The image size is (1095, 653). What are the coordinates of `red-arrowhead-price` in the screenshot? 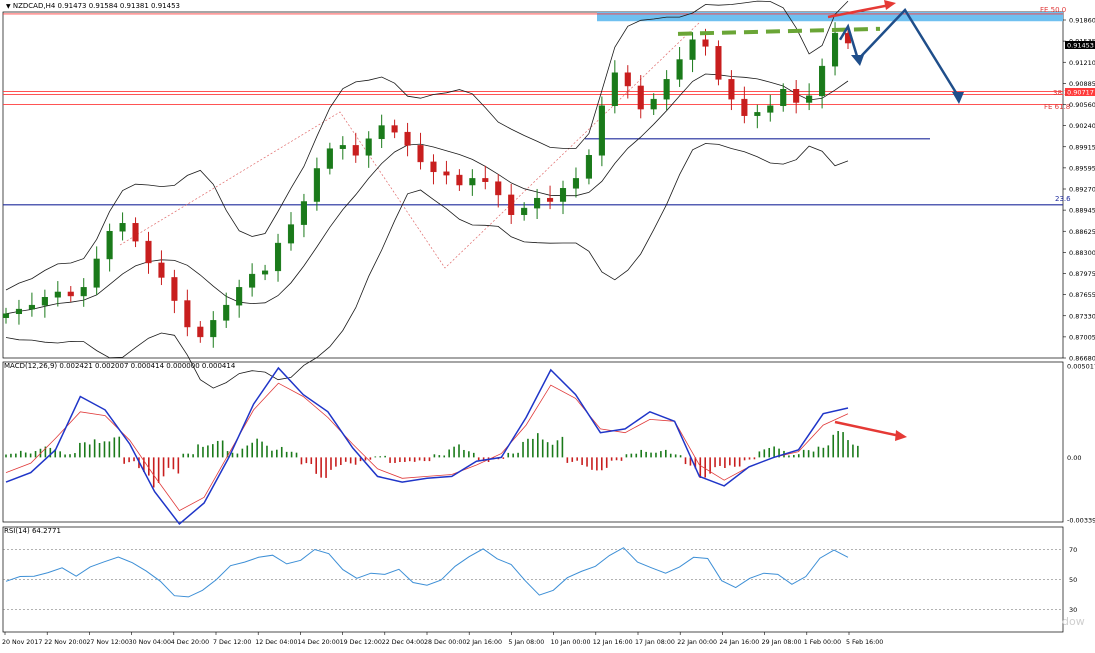 It's located at (890, 5).